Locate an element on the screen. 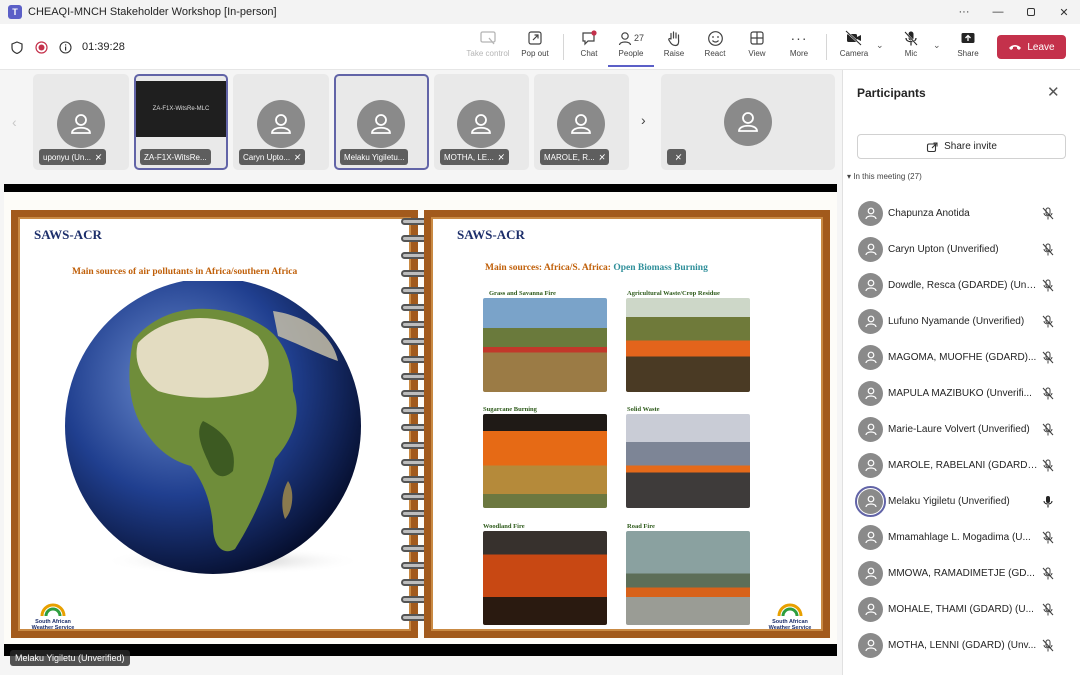 Image resolution: width=1080 pixels, height=675 pixels. photo-caption: Agricultural Waste/Crop Residue is located at coordinates (673, 293).